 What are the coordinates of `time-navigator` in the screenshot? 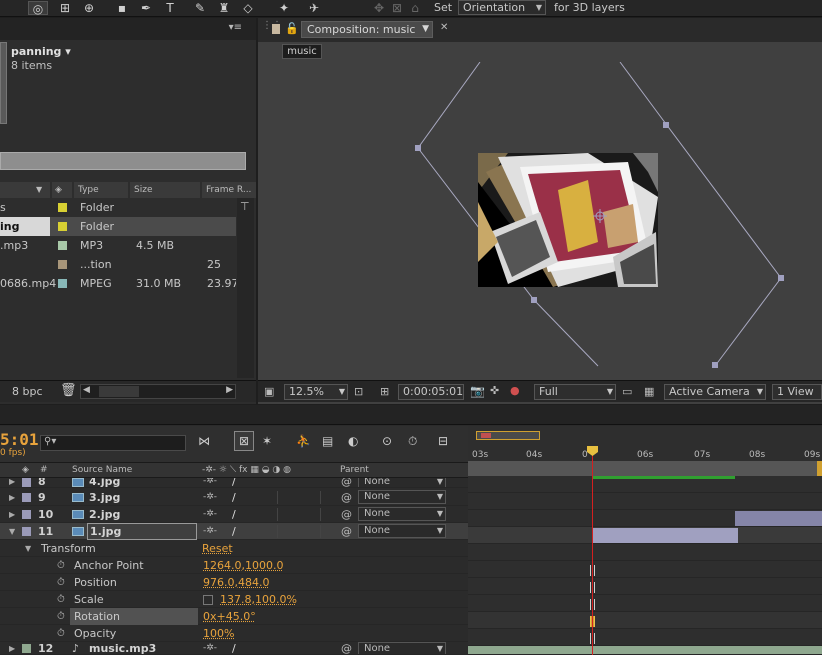 It's located at (508, 435).